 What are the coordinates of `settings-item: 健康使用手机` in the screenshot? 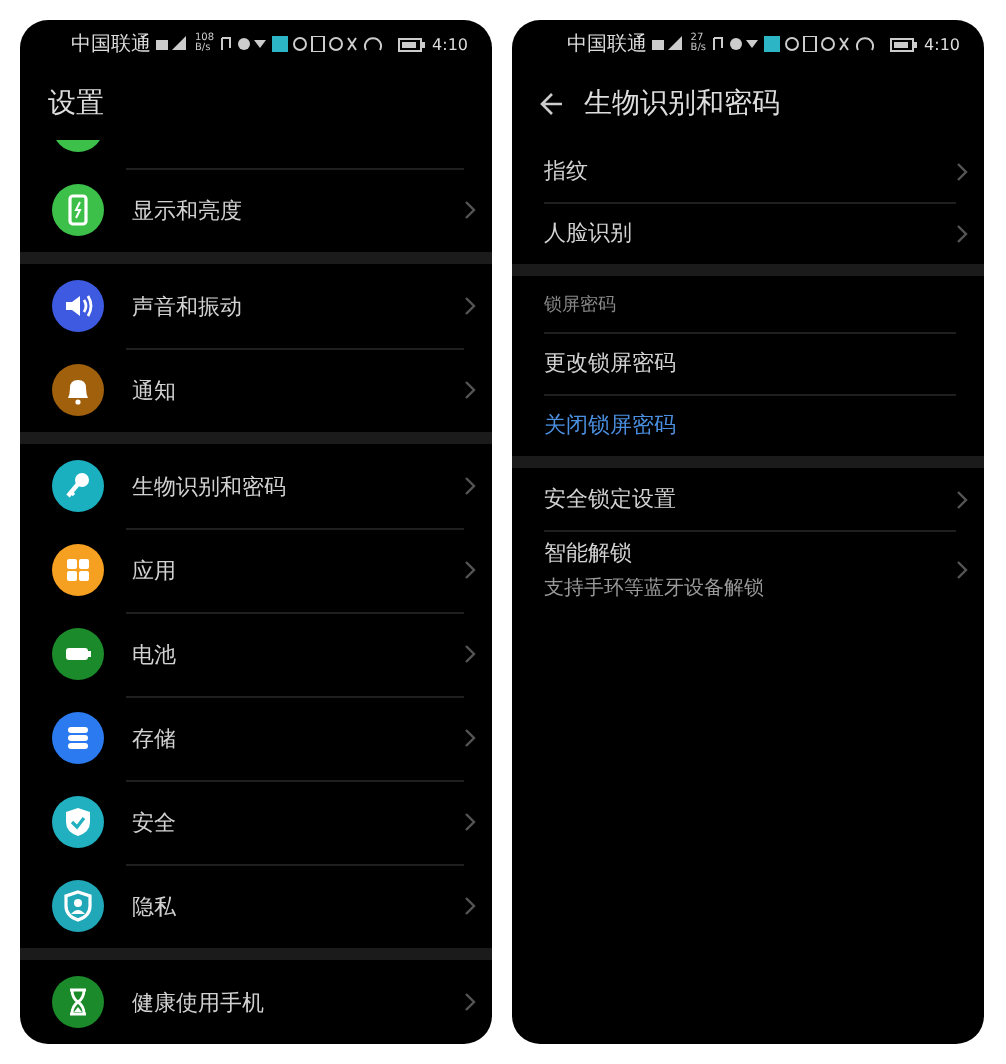 It's located at (256, 1002).